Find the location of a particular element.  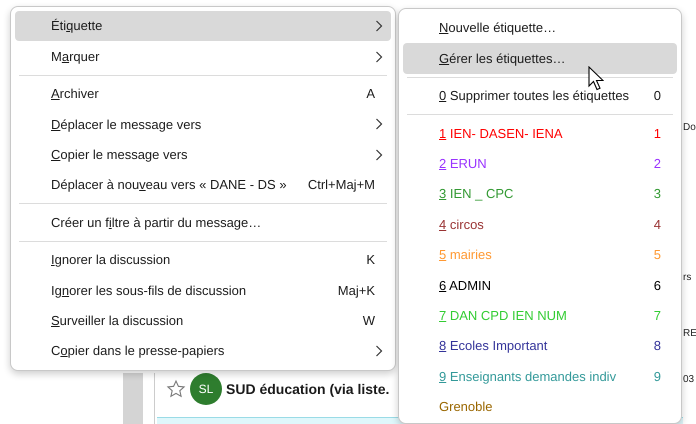

avatar: SL is located at coordinates (206, 389).